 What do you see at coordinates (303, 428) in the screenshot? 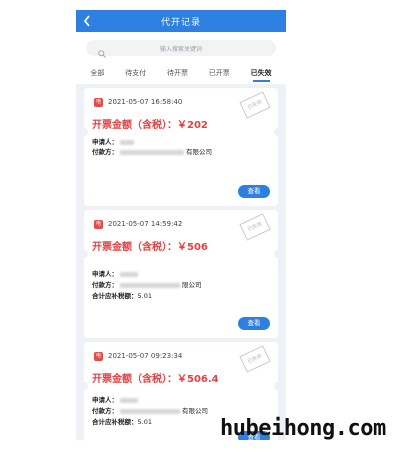
I see `site-watermark: hubeihong.com` at bounding box center [303, 428].